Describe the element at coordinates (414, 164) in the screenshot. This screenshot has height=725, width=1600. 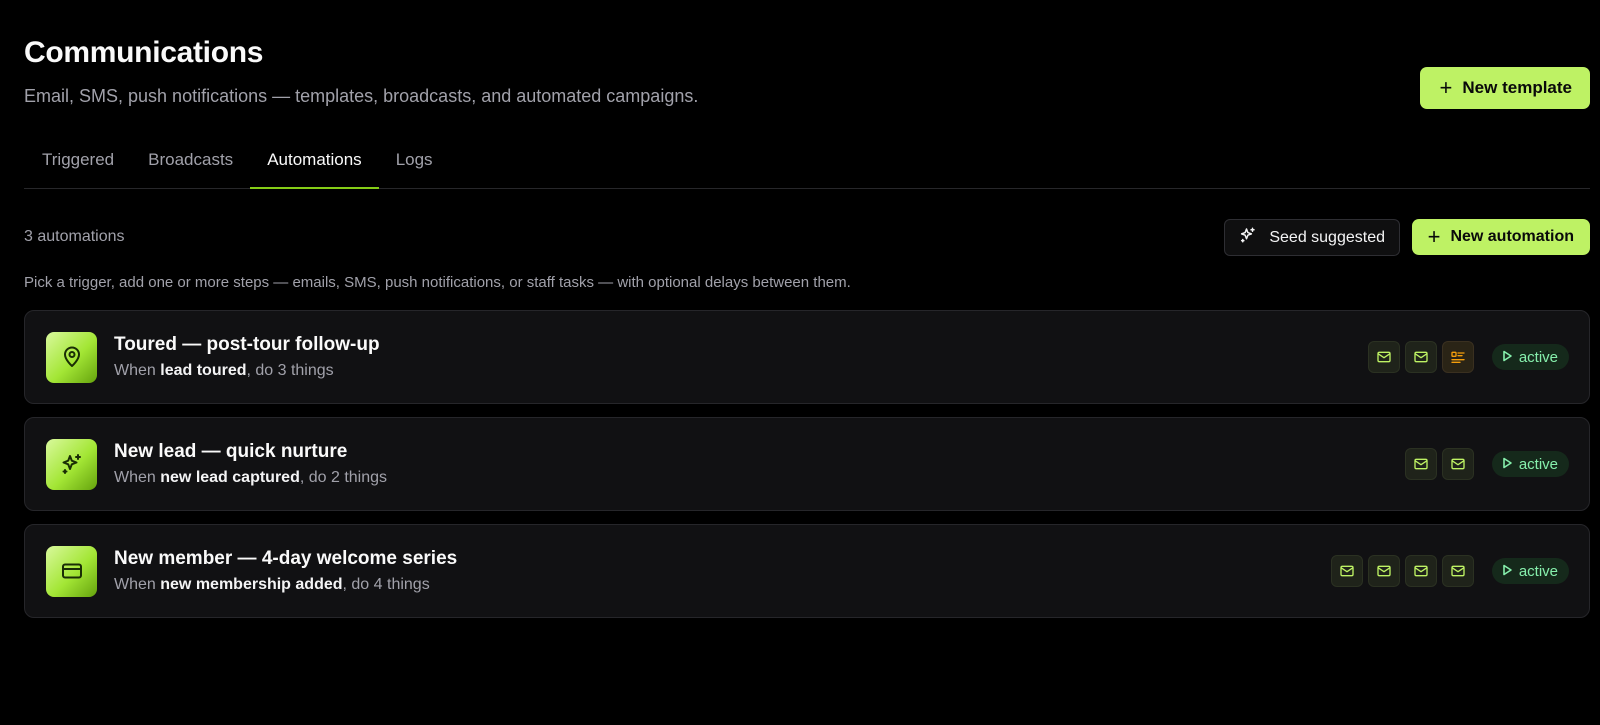
I see `tab-logs: Logs` at that location.